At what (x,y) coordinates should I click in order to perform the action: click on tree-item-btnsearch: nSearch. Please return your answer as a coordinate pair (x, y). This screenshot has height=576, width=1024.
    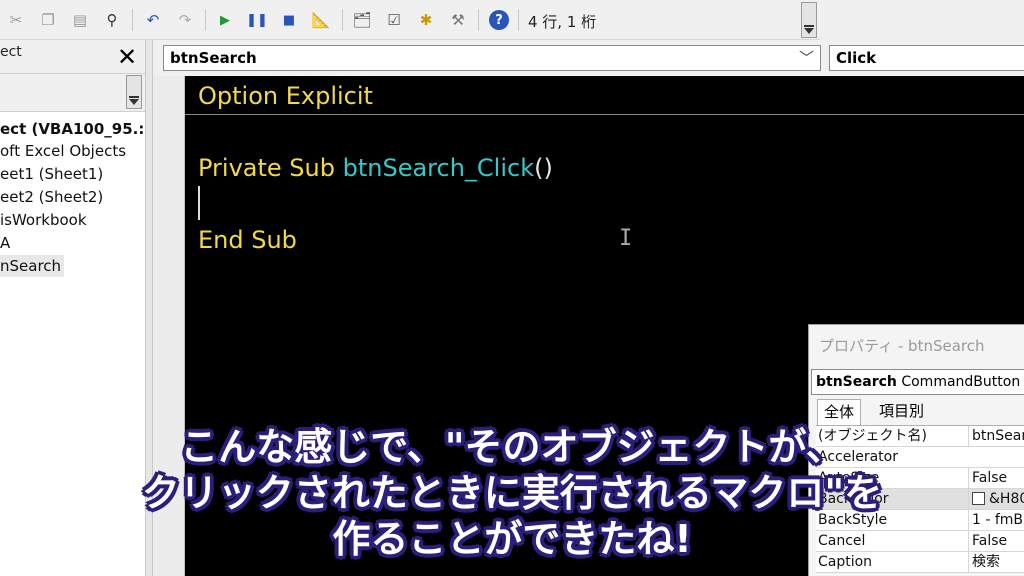
    Looking at the image, I should click on (32, 266).